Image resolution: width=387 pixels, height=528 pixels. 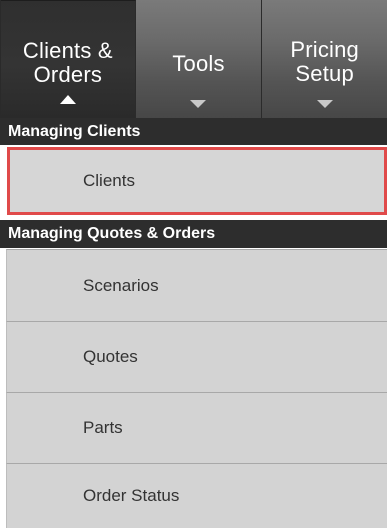 I want to click on menu-item-label: Scenarios, so click(x=121, y=285).